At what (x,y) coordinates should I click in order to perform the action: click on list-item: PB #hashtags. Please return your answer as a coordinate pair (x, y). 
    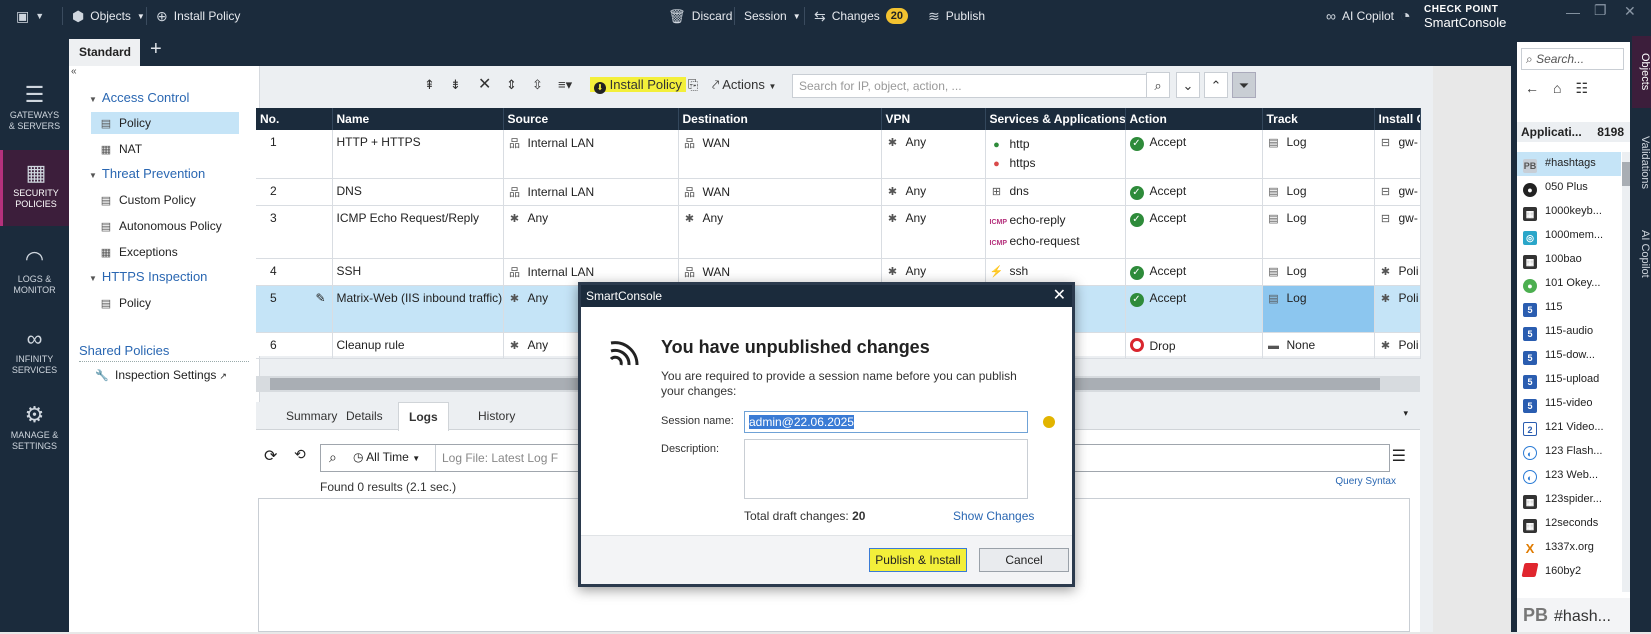
    Looking at the image, I should click on (1569, 164).